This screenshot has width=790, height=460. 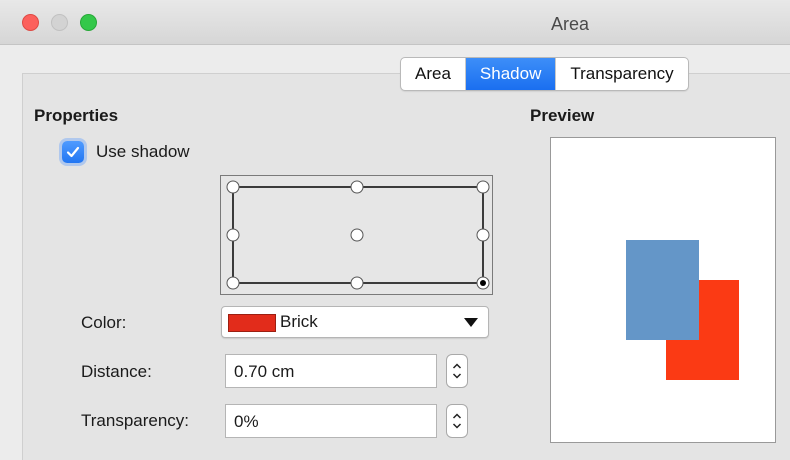 I want to click on position-bottom-left, so click(x=233, y=283).